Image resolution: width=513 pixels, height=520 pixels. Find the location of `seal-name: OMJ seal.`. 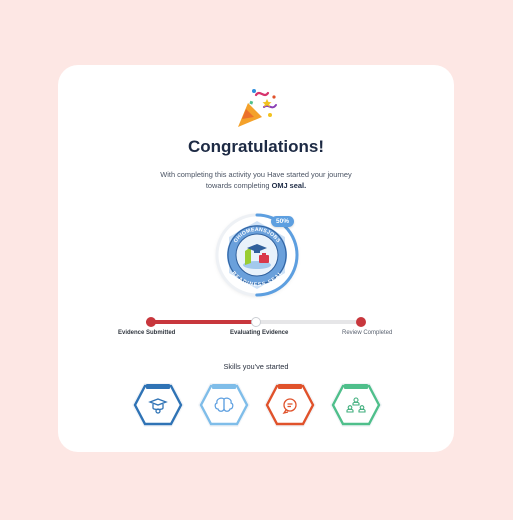

seal-name: OMJ seal. is located at coordinates (289, 185).